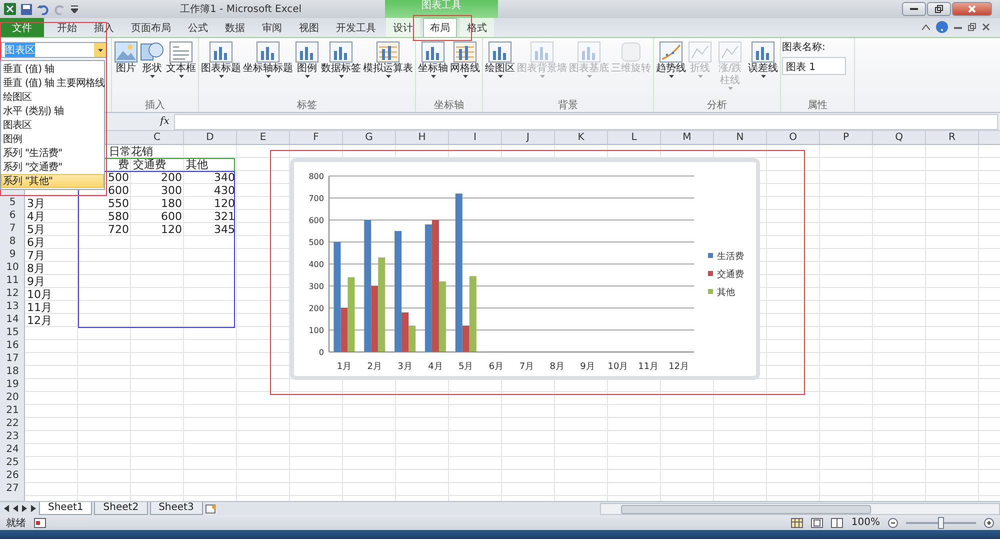 This screenshot has height=539, width=1000. Describe the element at coordinates (12, 372) in the screenshot. I see `row-number: 18` at that location.